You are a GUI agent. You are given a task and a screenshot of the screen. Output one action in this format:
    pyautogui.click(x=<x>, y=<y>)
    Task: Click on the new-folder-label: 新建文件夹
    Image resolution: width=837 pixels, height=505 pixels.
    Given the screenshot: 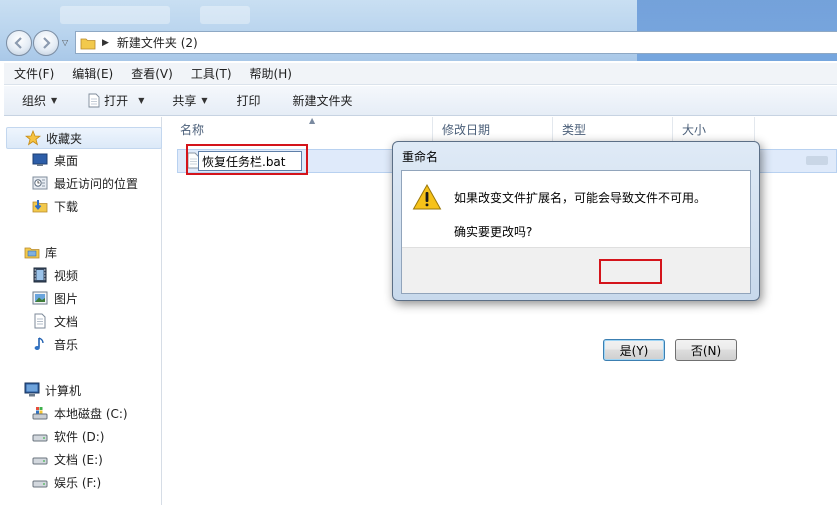 What is the action you would take?
    pyautogui.click(x=322, y=101)
    